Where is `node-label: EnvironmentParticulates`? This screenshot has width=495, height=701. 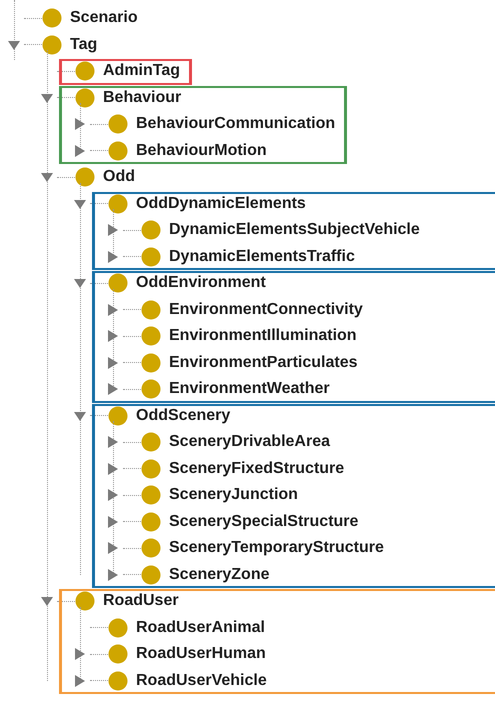 node-label: EnvironmentParticulates is located at coordinates (263, 362).